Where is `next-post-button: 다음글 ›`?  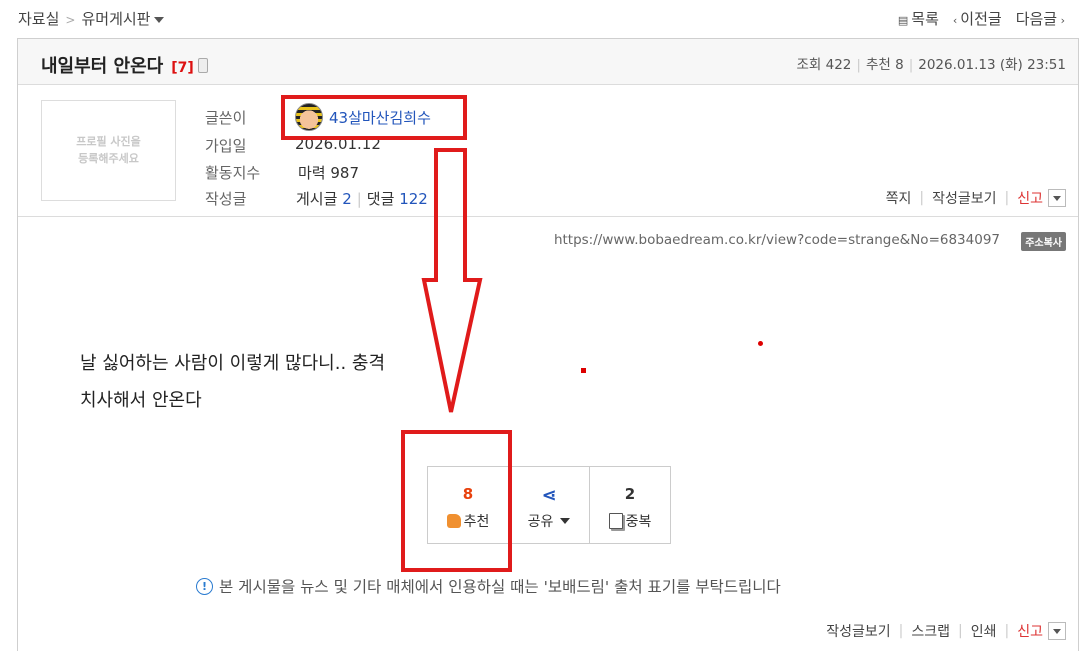
next-post-button: 다음글 › is located at coordinates (1042, 18).